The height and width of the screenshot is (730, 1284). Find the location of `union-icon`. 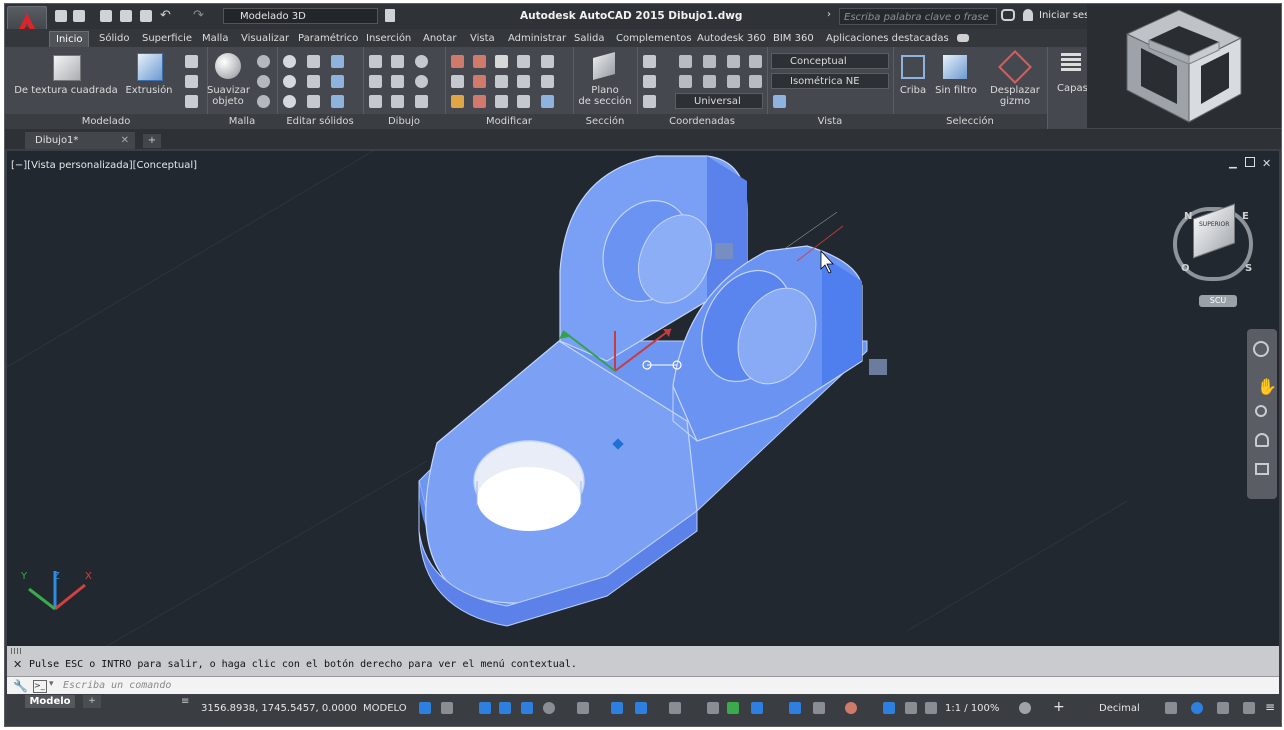

union-icon is located at coordinates (289, 61).